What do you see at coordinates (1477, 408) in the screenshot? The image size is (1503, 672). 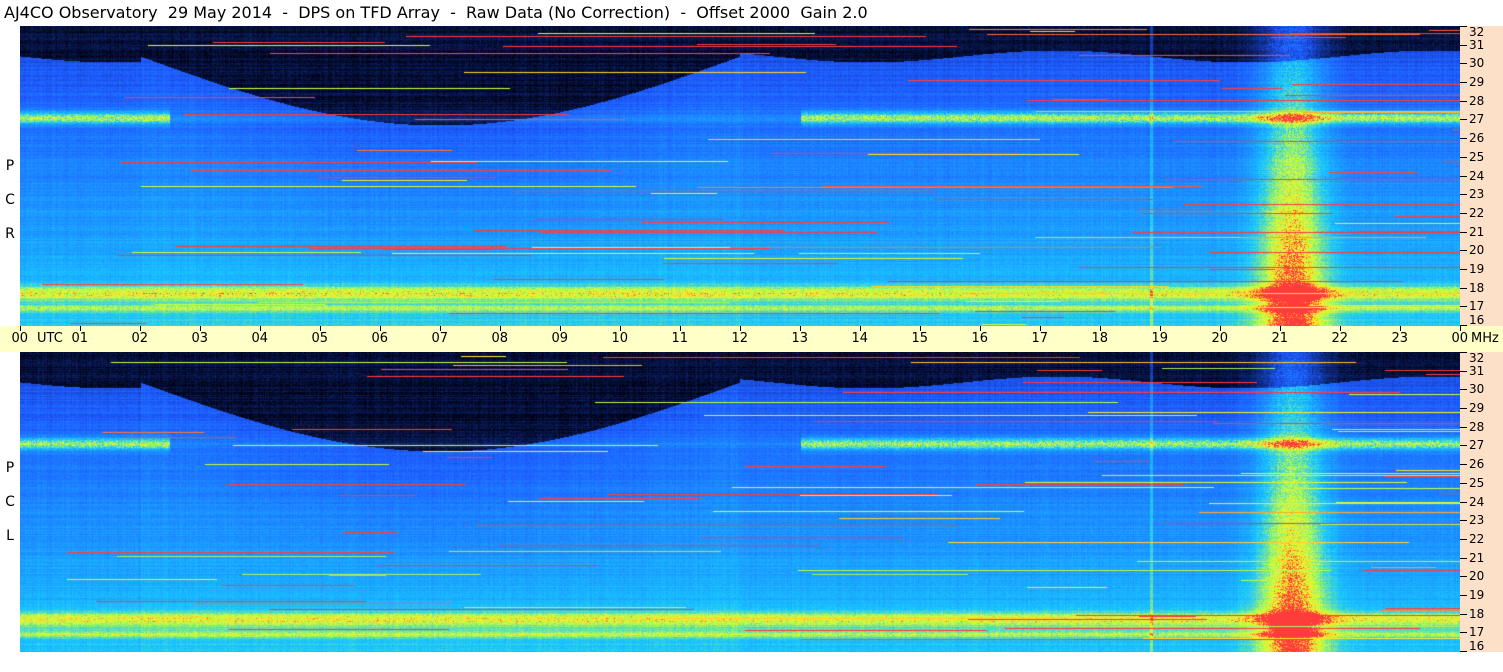 I see `lcp-freq-label: 29` at bounding box center [1477, 408].